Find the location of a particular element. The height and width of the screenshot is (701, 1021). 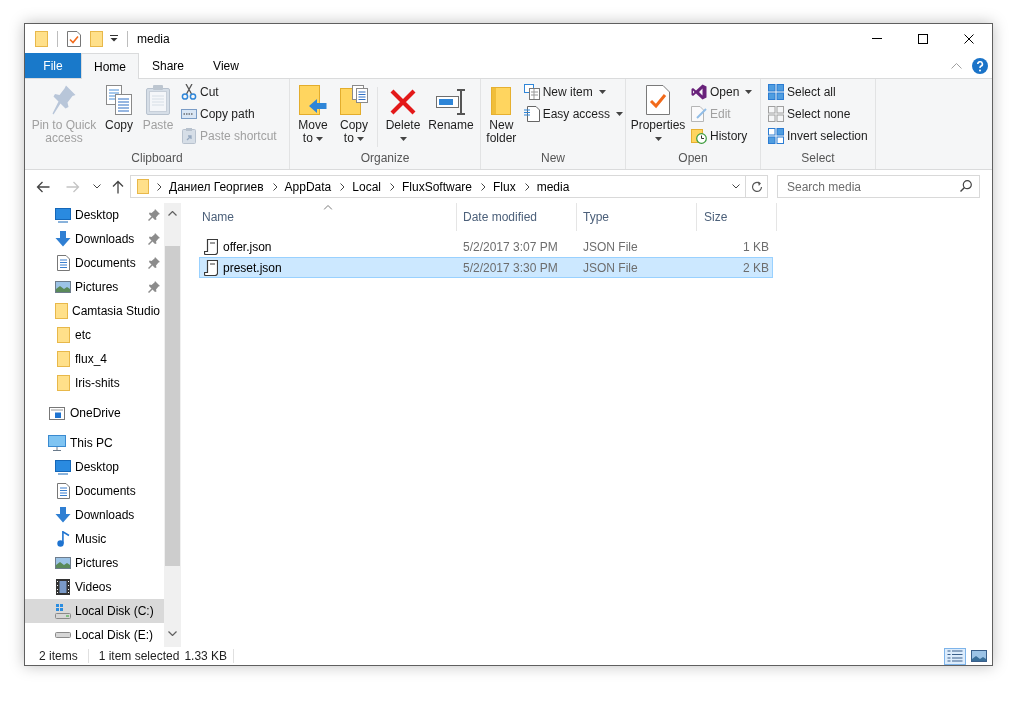

scissors-icon is located at coordinates (189, 92).